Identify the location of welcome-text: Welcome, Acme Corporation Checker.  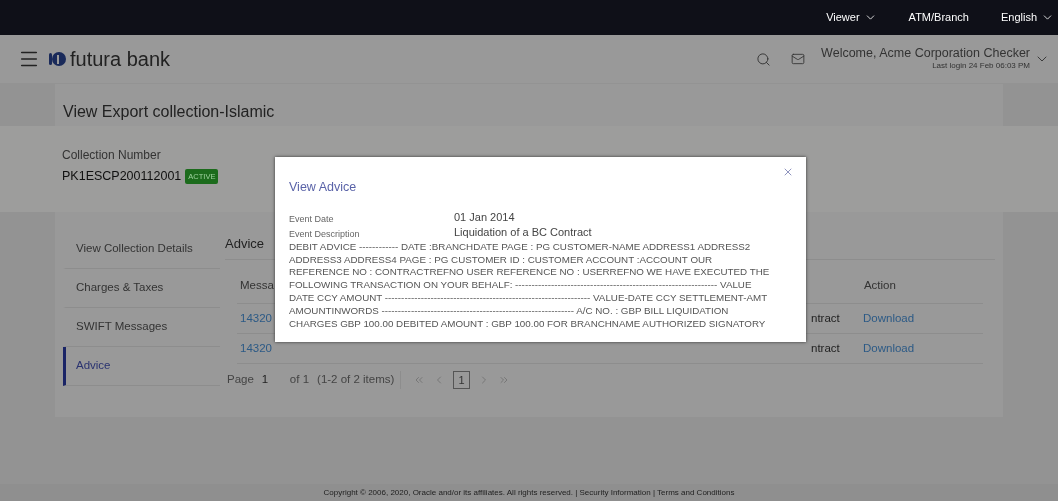
(925, 53).